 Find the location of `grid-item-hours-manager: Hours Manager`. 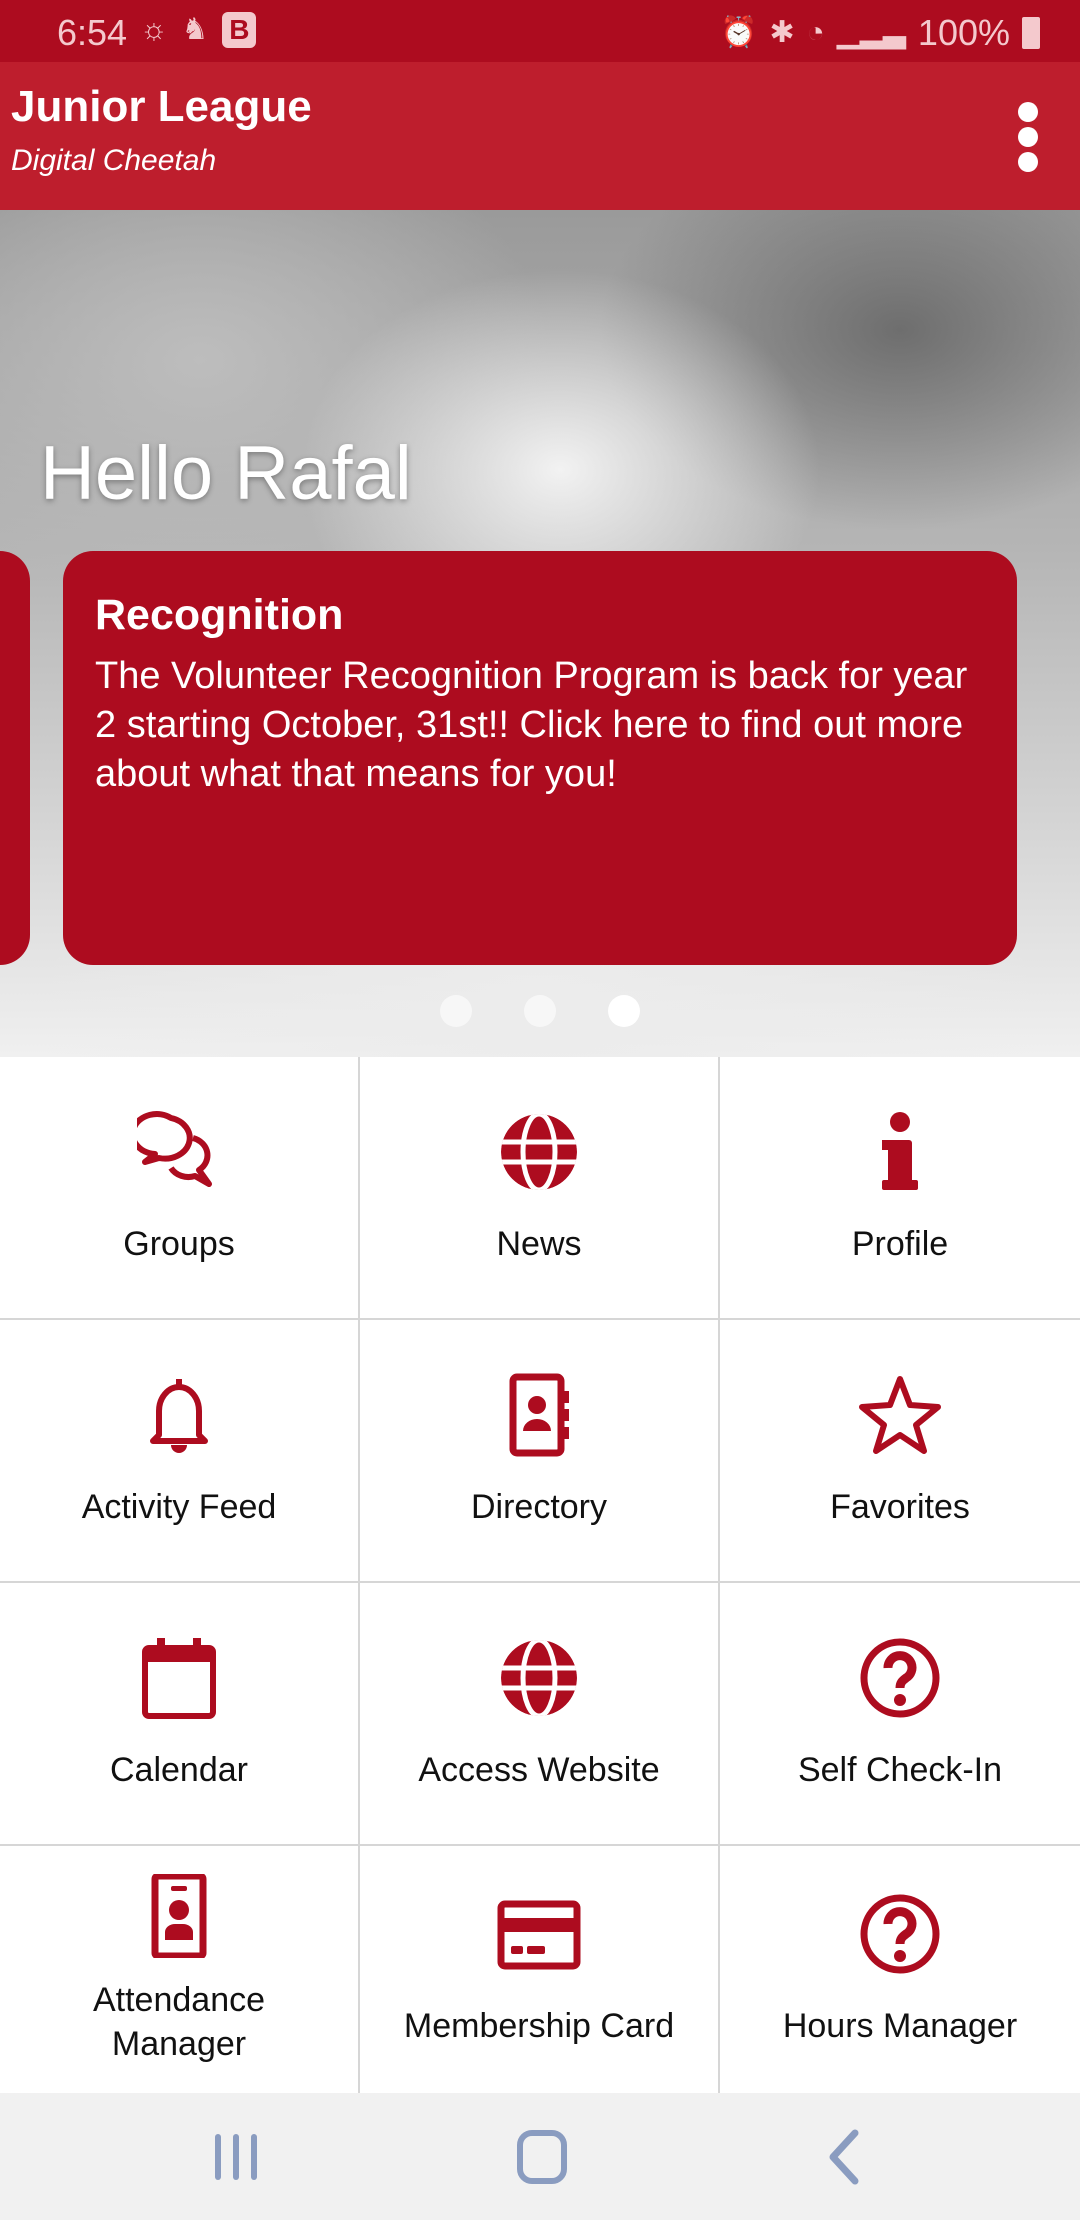

grid-item-hours-manager: Hours Manager is located at coordinates (900, 1969).